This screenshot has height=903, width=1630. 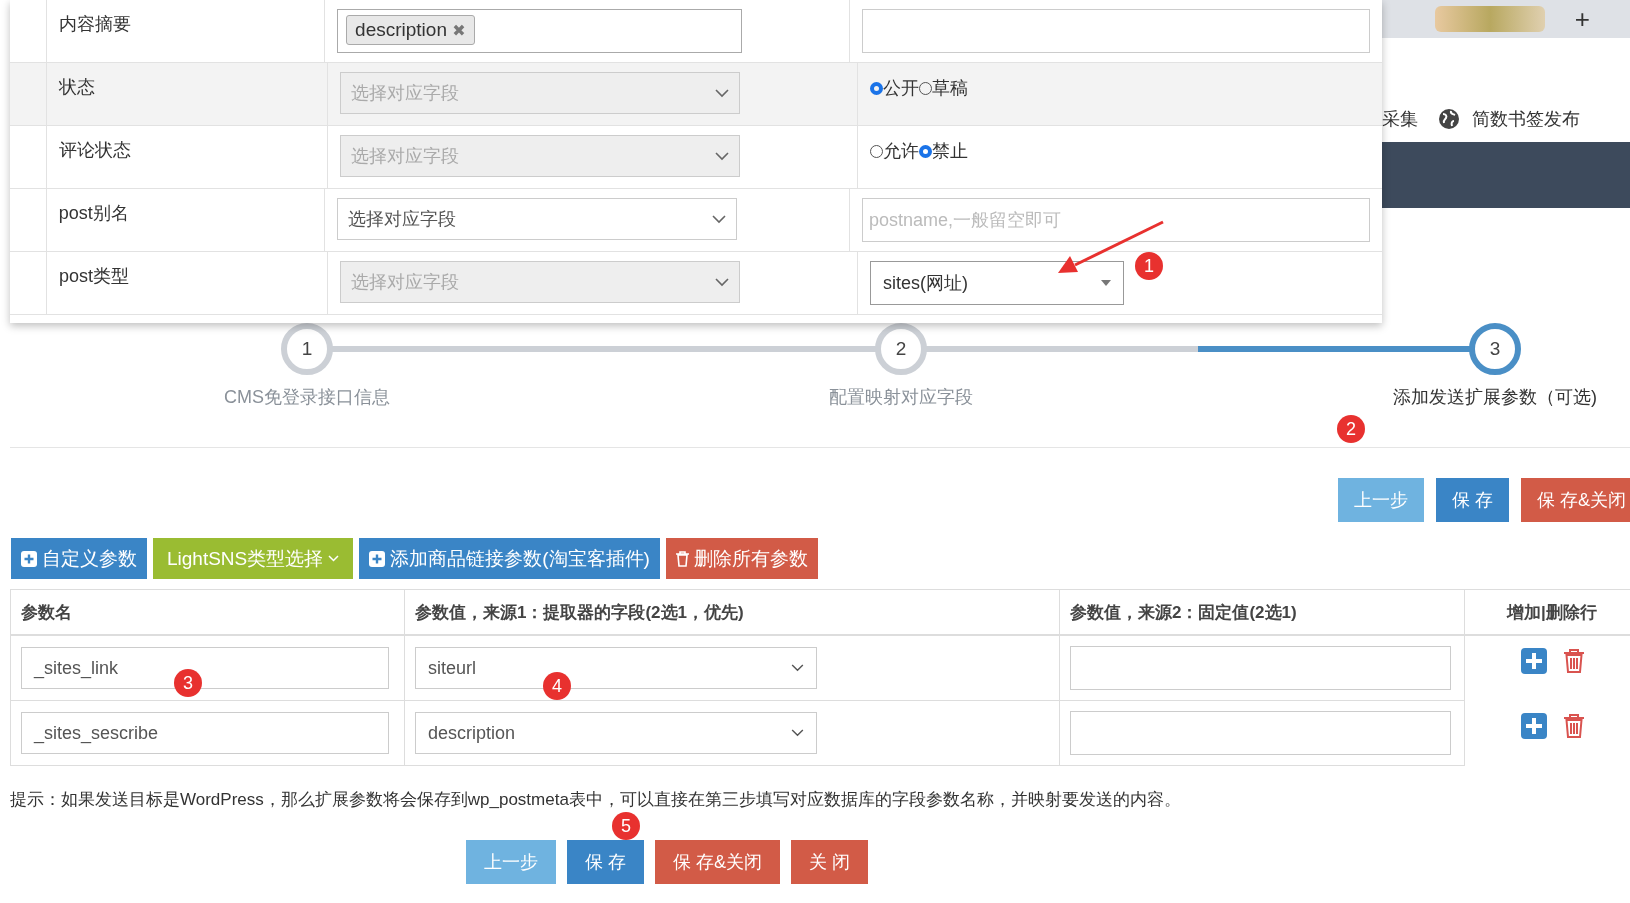 I want to click on step-circle: 2, so click(x=901, y=349).